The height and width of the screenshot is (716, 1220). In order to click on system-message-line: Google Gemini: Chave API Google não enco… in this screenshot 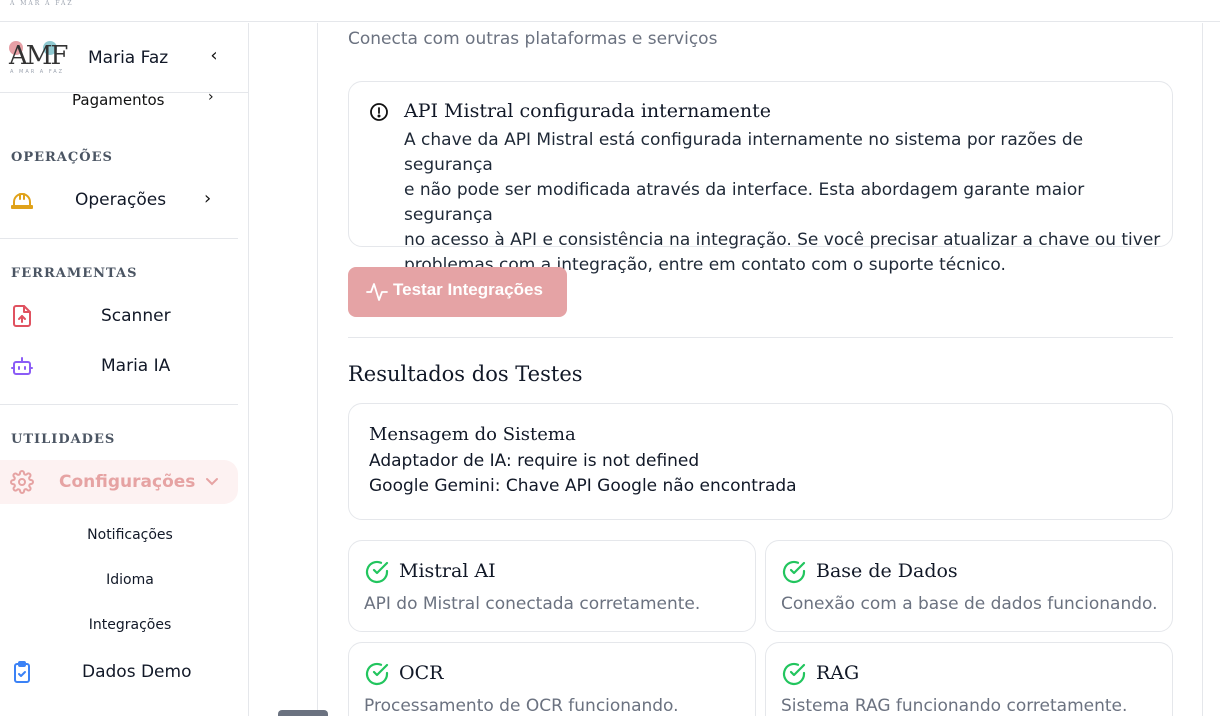, I will do `click(583, 486)`.